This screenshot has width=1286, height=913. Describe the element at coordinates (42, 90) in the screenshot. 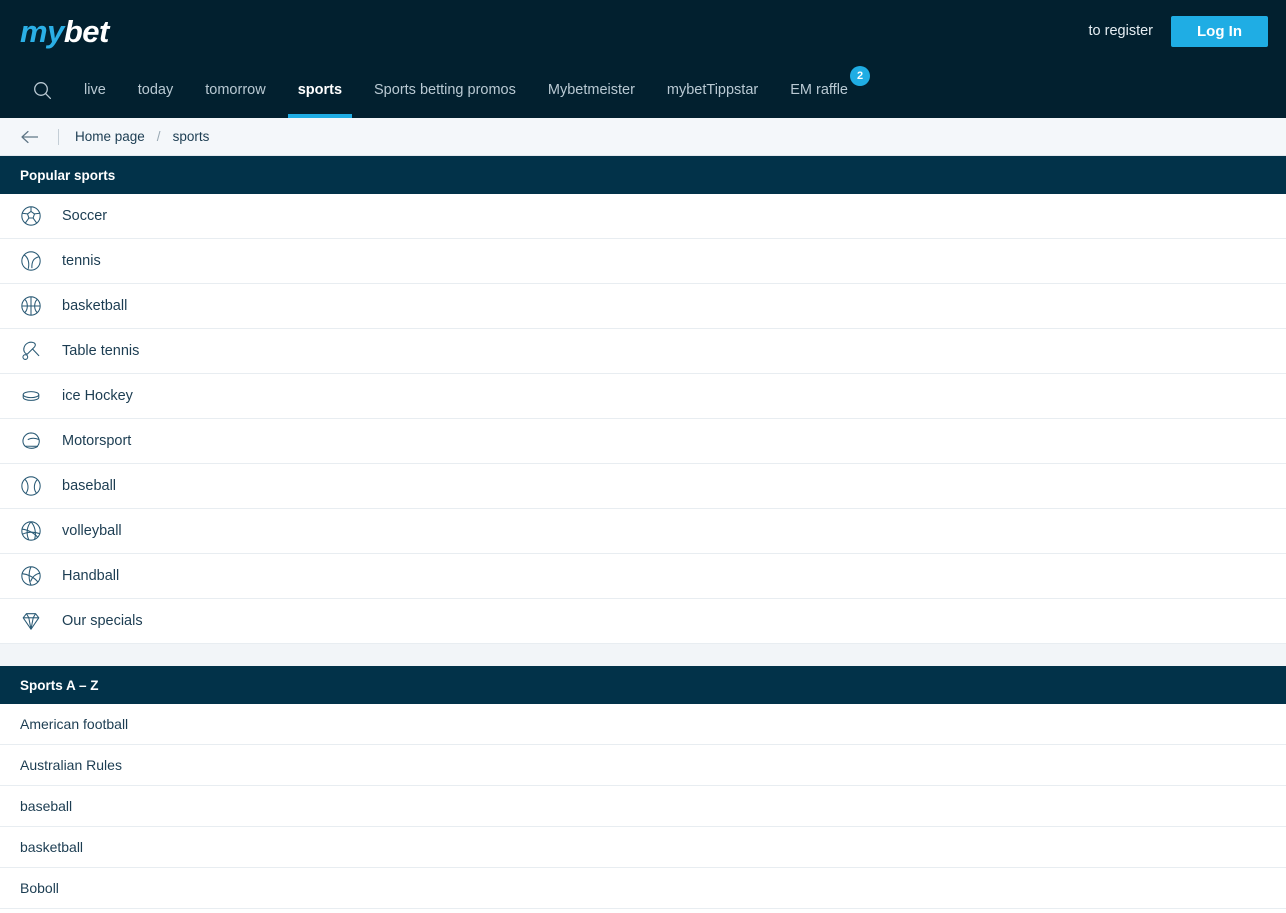

I see `search-icon` at that location.